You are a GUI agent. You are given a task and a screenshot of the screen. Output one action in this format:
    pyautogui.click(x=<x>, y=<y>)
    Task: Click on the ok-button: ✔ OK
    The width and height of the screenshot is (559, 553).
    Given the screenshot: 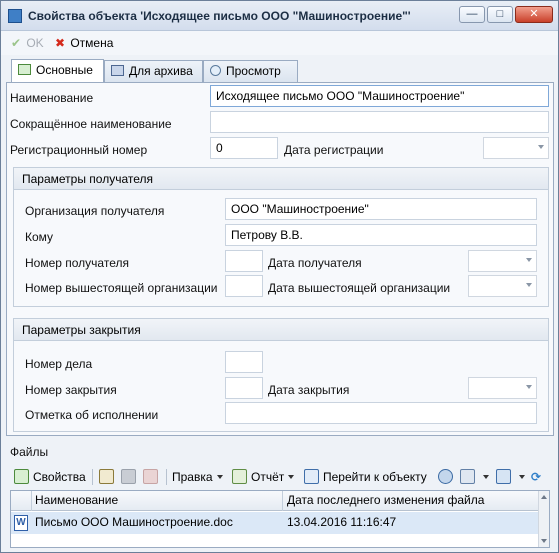 What is the action you would take?
    pyautogui.click(x=26, y=43)
    